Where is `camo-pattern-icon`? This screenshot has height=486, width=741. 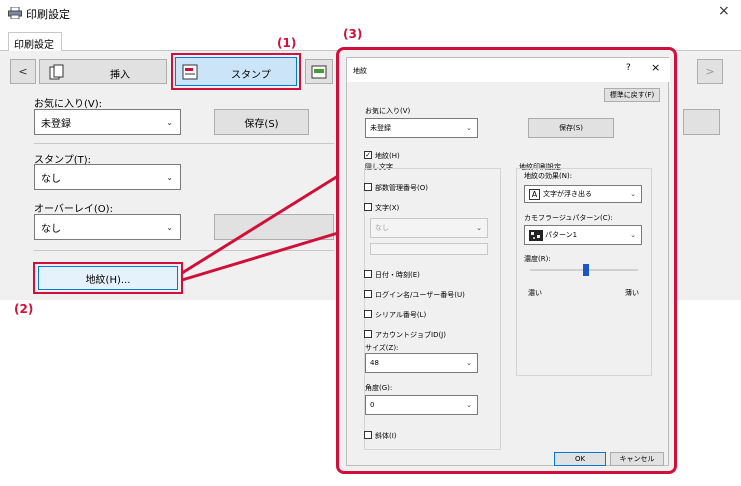
camo-pattern-icon is located at coordinates (536, 235).